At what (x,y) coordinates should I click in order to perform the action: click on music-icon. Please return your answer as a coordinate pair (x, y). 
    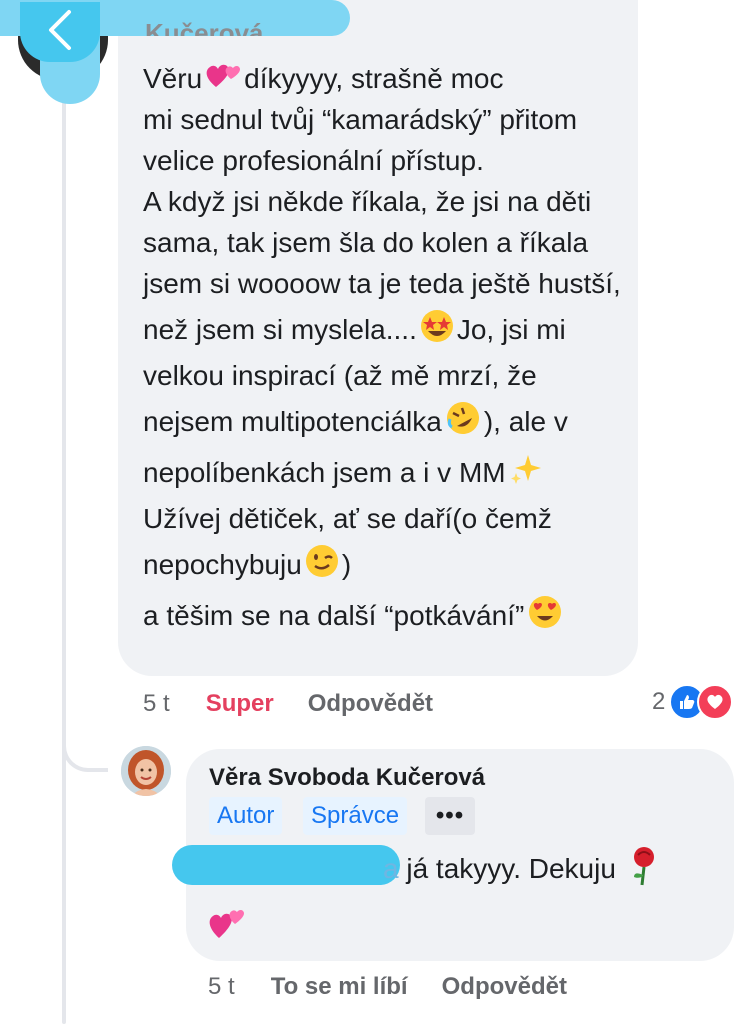
    Looking at the image, I should click on (706, 230).